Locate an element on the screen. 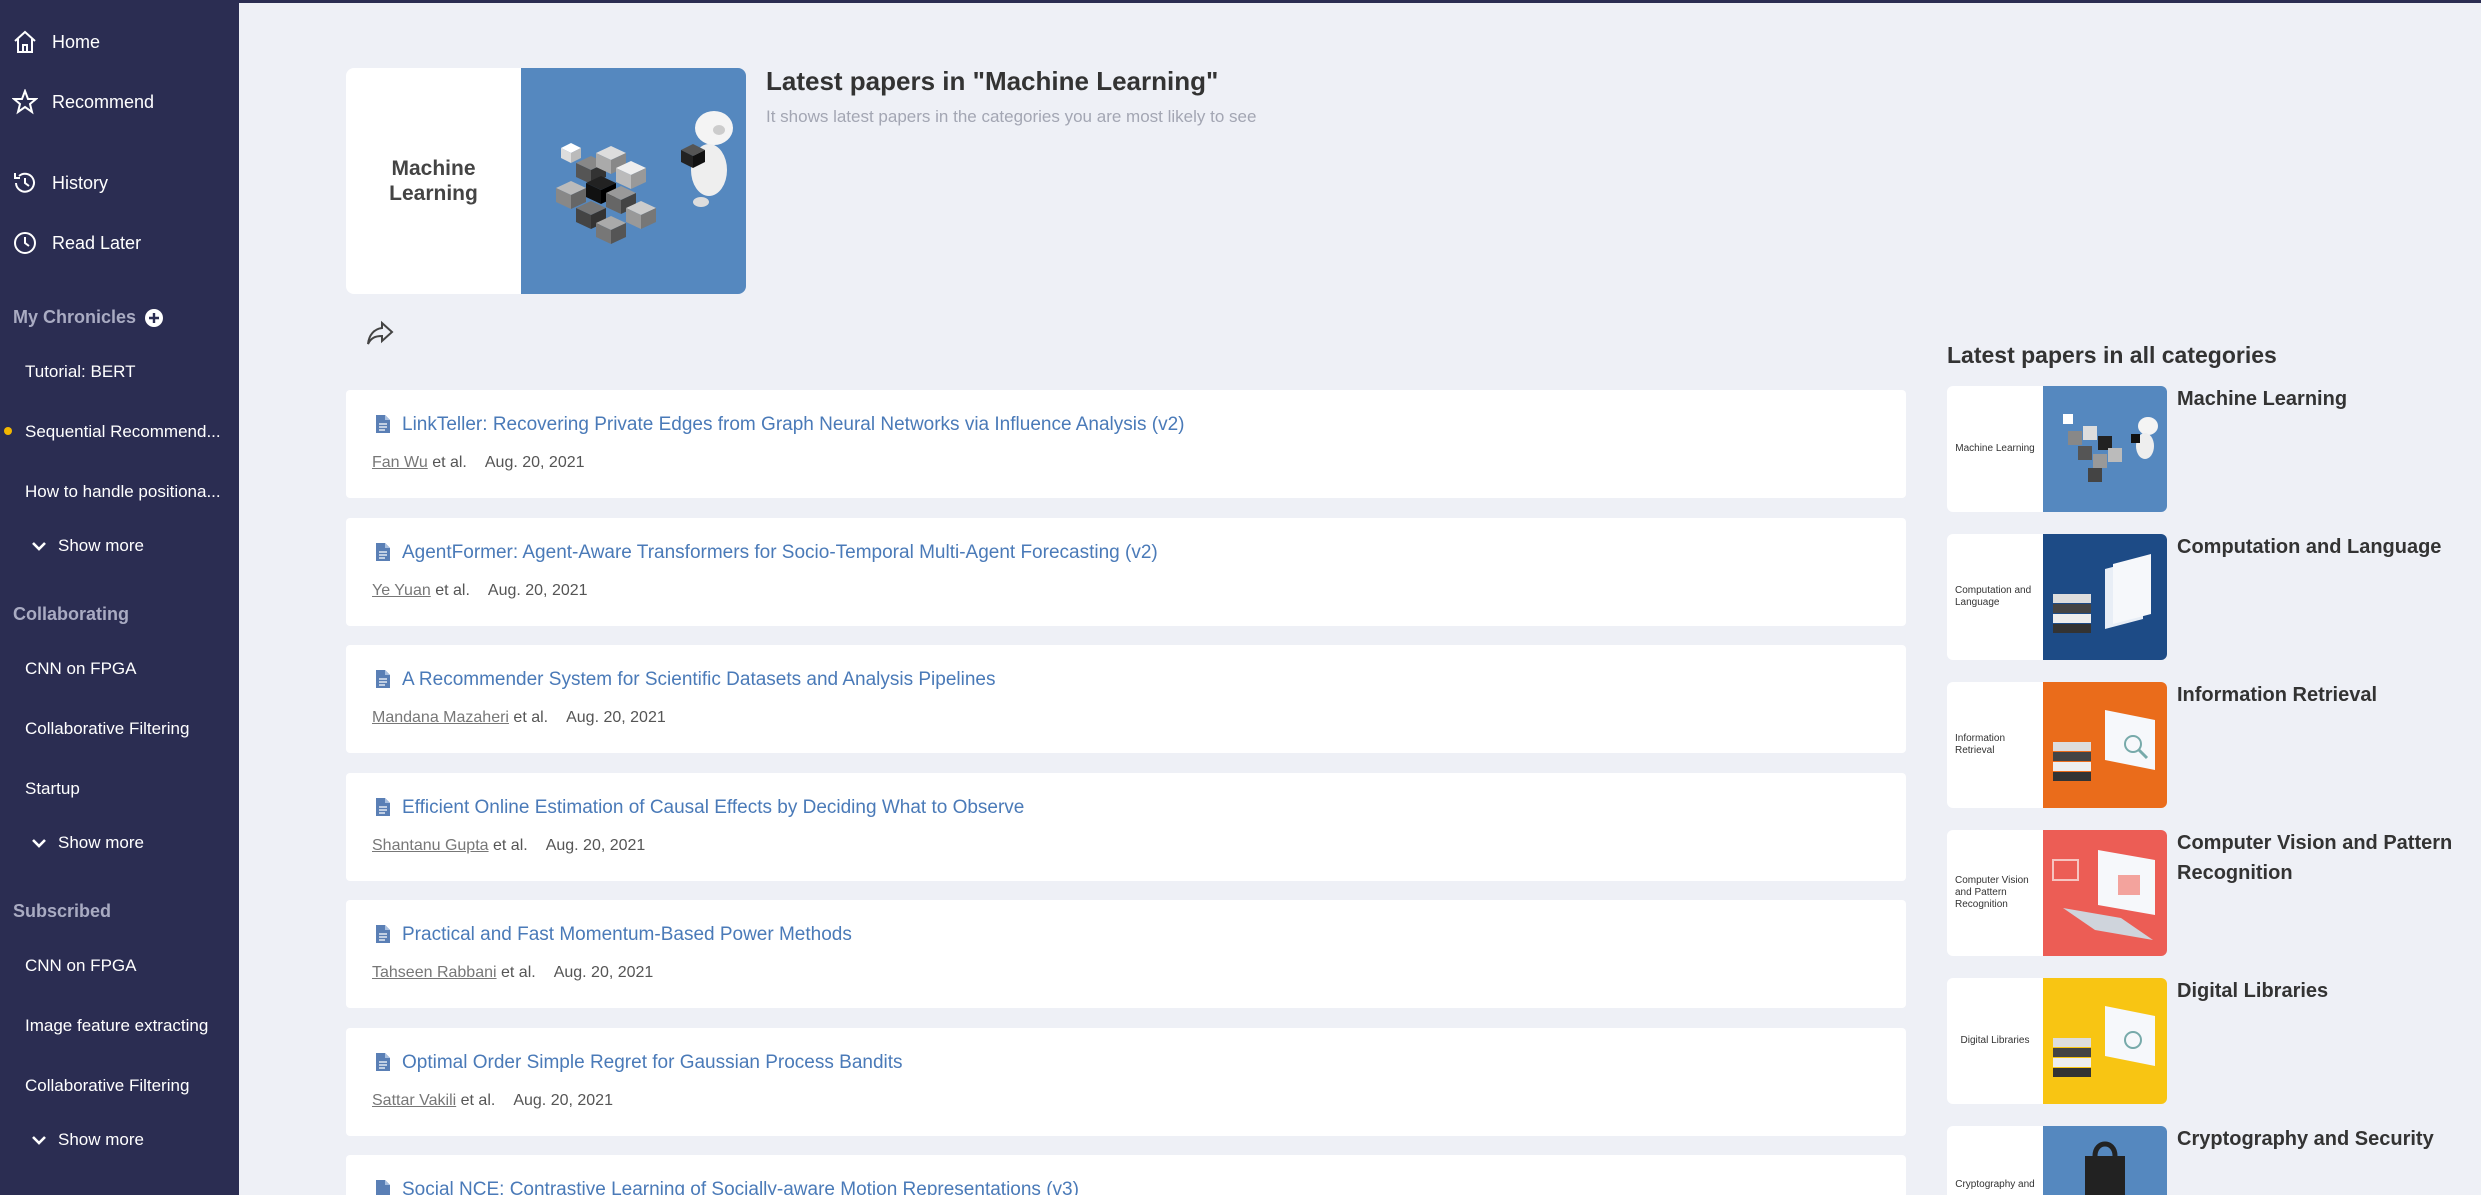 The width and height of the screenshot is (2481, 1195). collaborating-item: Collaborative Filtering is located at coordinates (127, 729).